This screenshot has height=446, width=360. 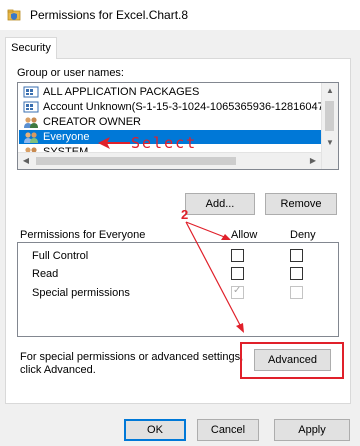 I want to click on advanced-hint-line2: click Advanced., so click(x=58, y=370).